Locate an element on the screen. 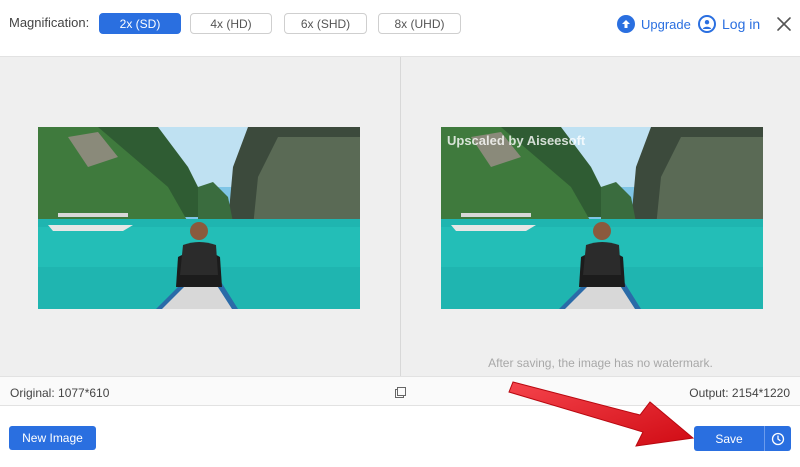 The width and height of the screenshot is (800, 467). login-link: Log in is located at coordinates (729, 24).